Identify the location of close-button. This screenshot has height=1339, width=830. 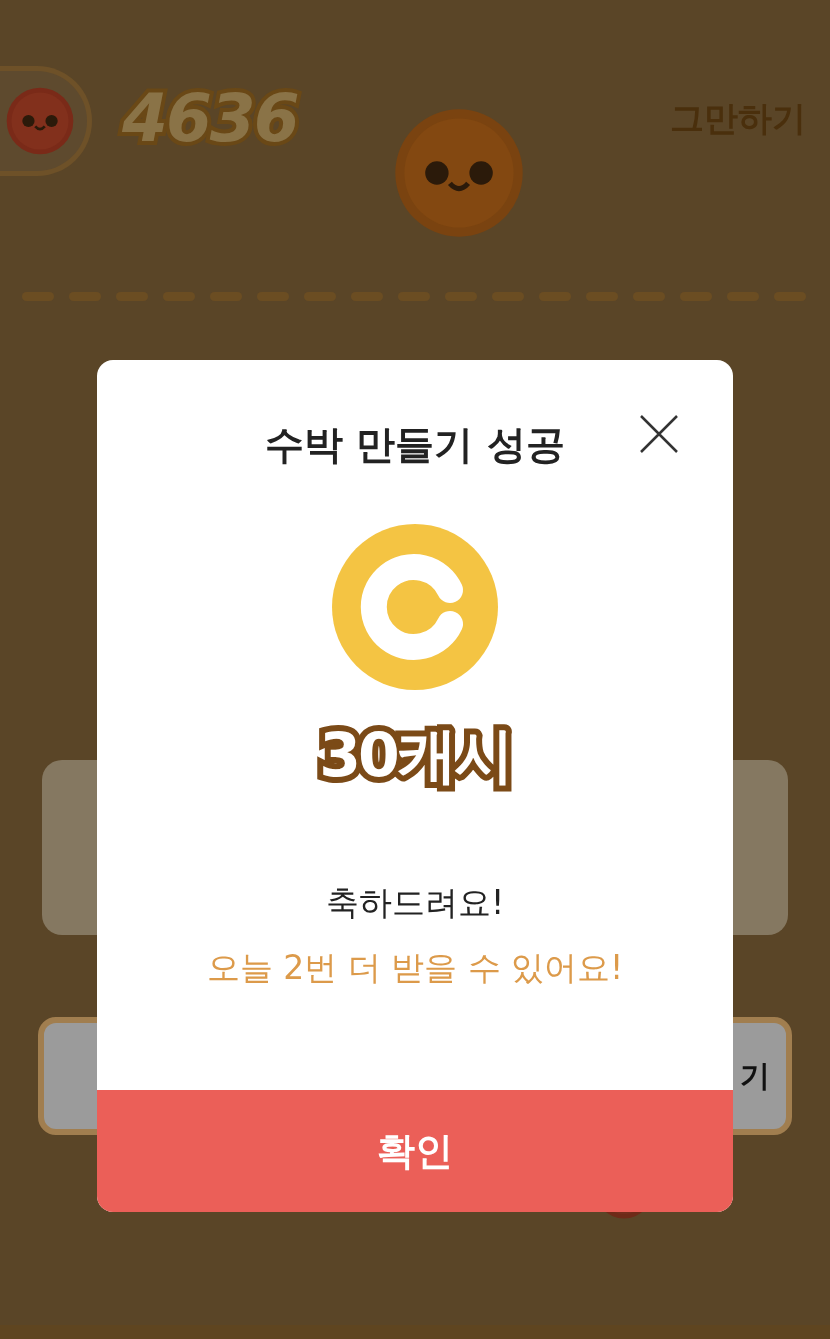
(659, 434).